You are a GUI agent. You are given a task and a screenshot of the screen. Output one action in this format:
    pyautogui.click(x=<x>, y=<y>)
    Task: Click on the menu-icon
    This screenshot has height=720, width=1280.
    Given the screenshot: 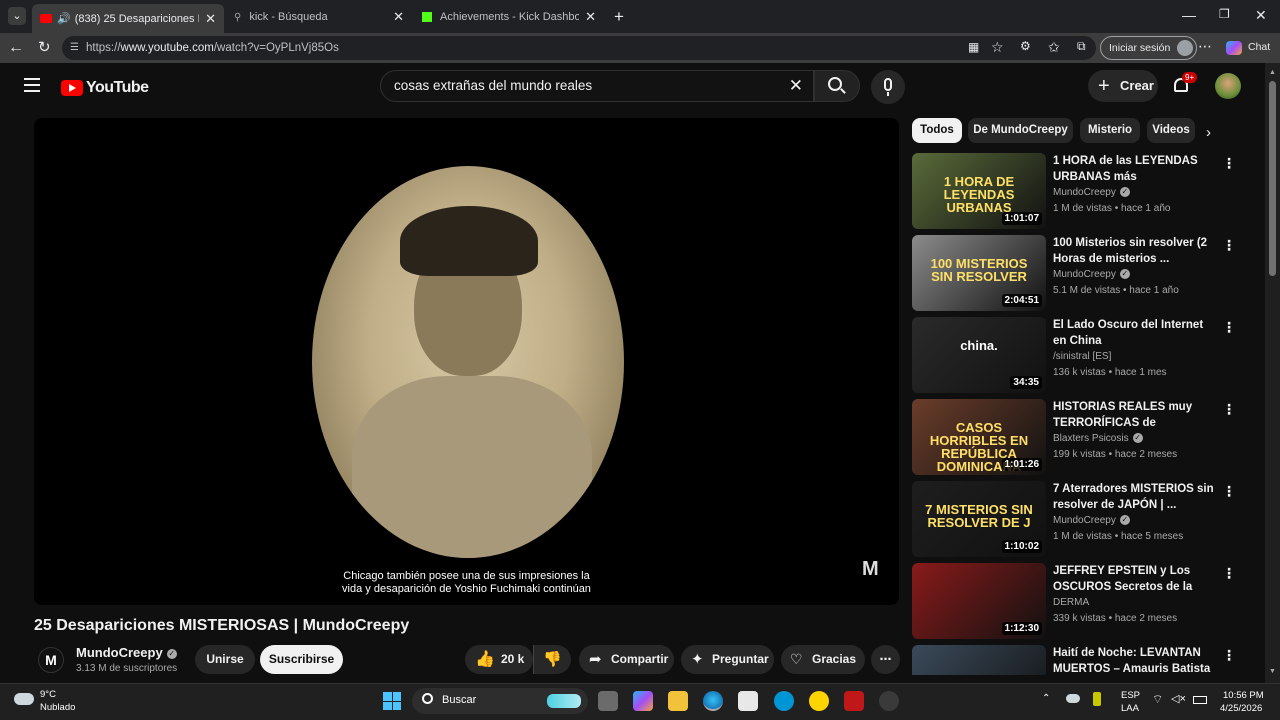 What is the action you would take?
    pyautogui.click(x=32, y=85)
    